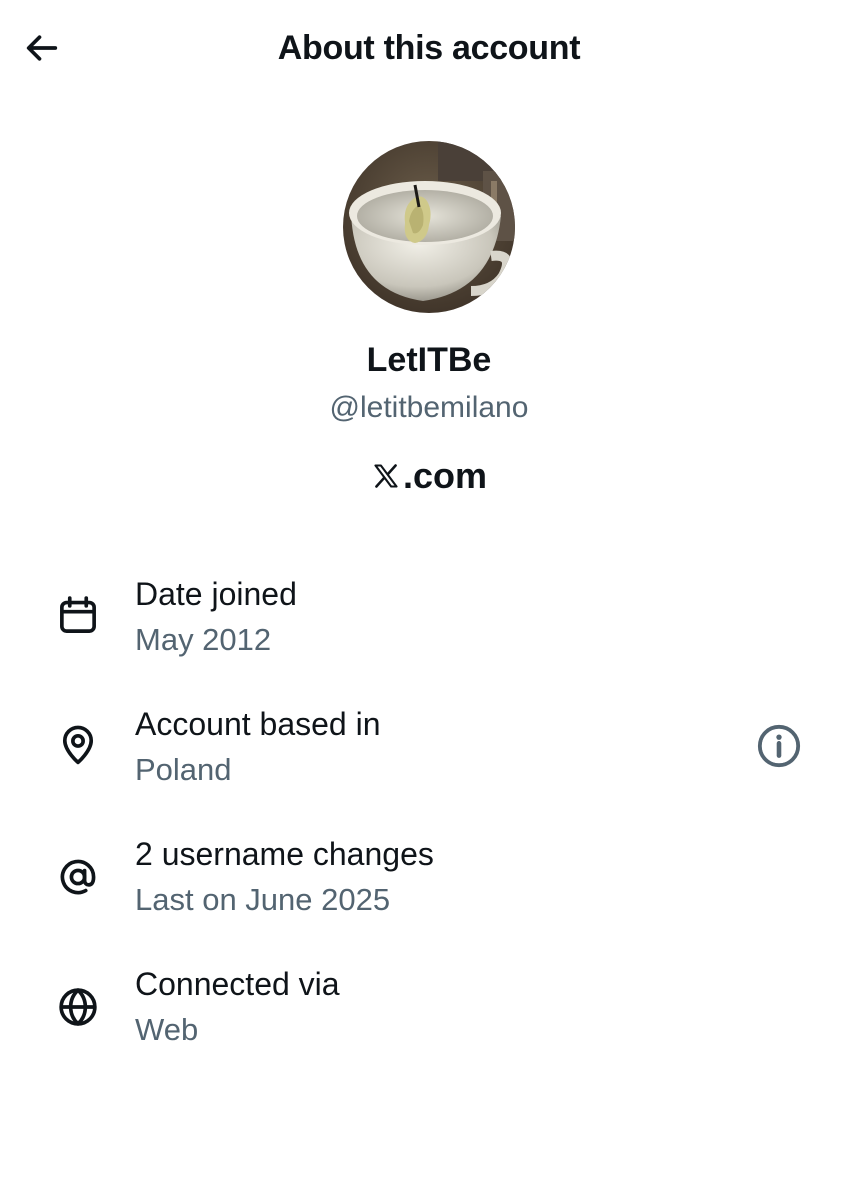  What do you see at coordinates (216, 594) in the screenshot?
I see `row-label: Date joined` at bounding box center [216, 594].